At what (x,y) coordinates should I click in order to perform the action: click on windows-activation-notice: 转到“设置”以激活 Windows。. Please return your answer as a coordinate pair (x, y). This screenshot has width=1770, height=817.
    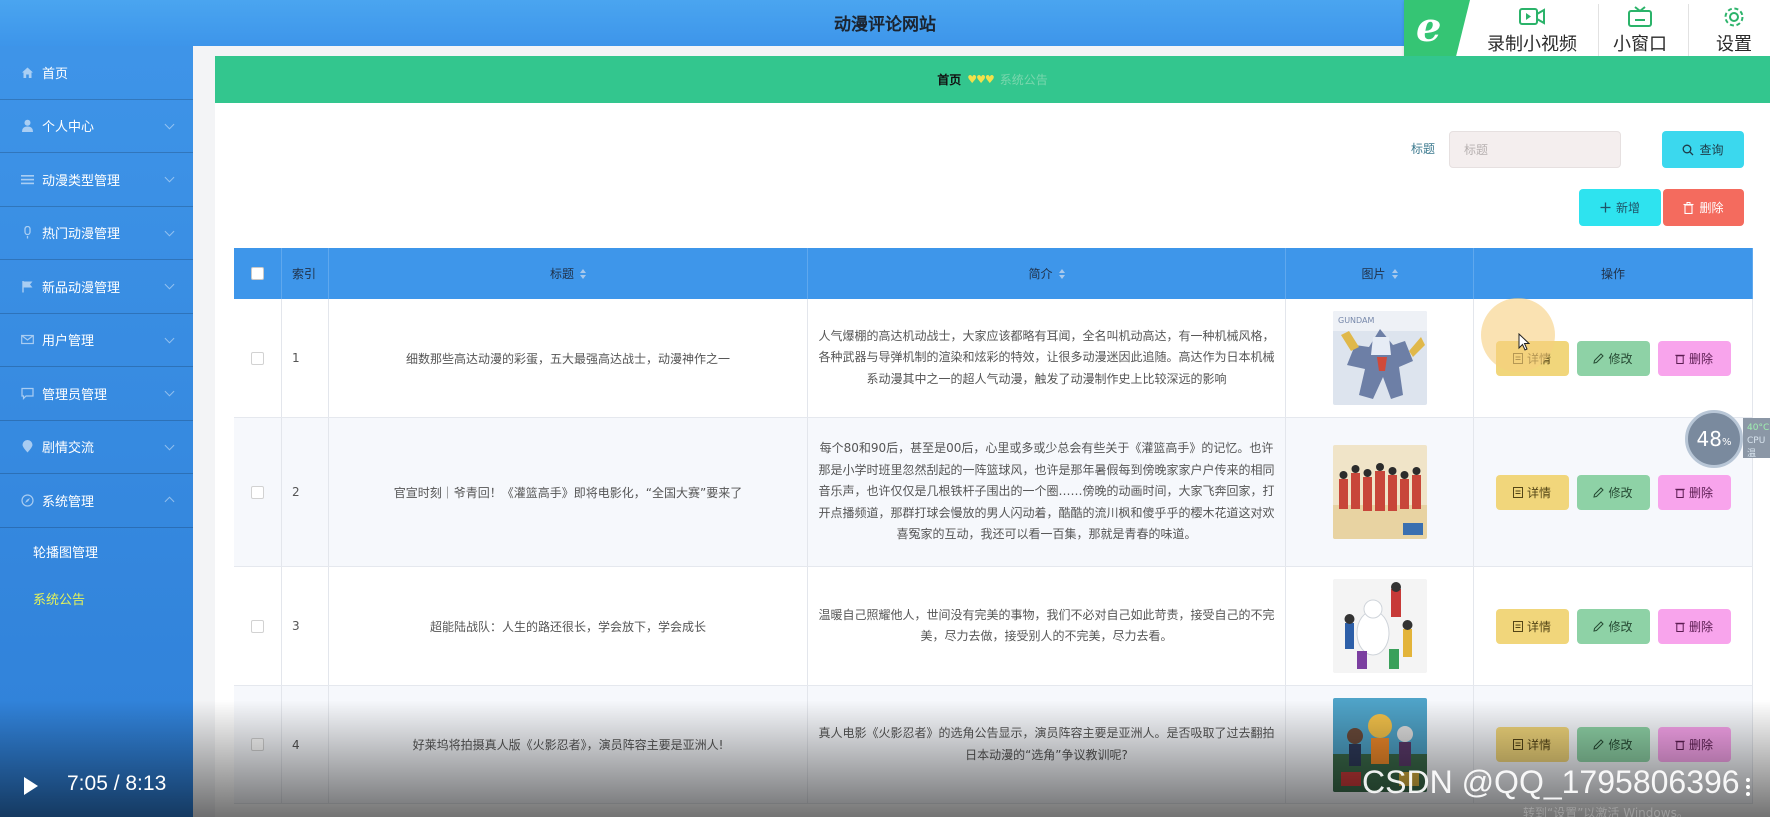
    Looking at the image, I should click on (1606, 811).